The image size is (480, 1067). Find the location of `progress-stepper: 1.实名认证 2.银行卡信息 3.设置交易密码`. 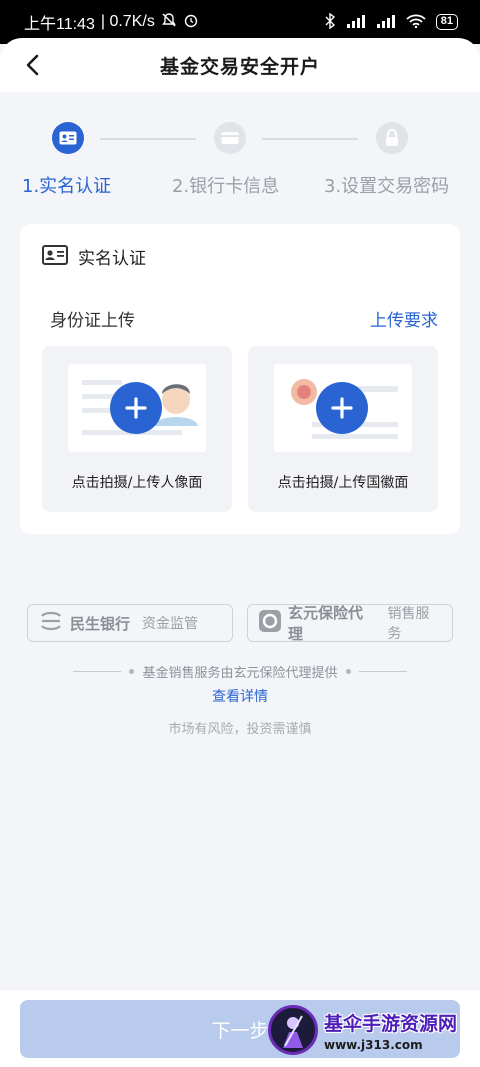

progress-stepper: 1.实名认证 2.银行卡信息 3.设置交易密码 is located at coordinates (240, 152).